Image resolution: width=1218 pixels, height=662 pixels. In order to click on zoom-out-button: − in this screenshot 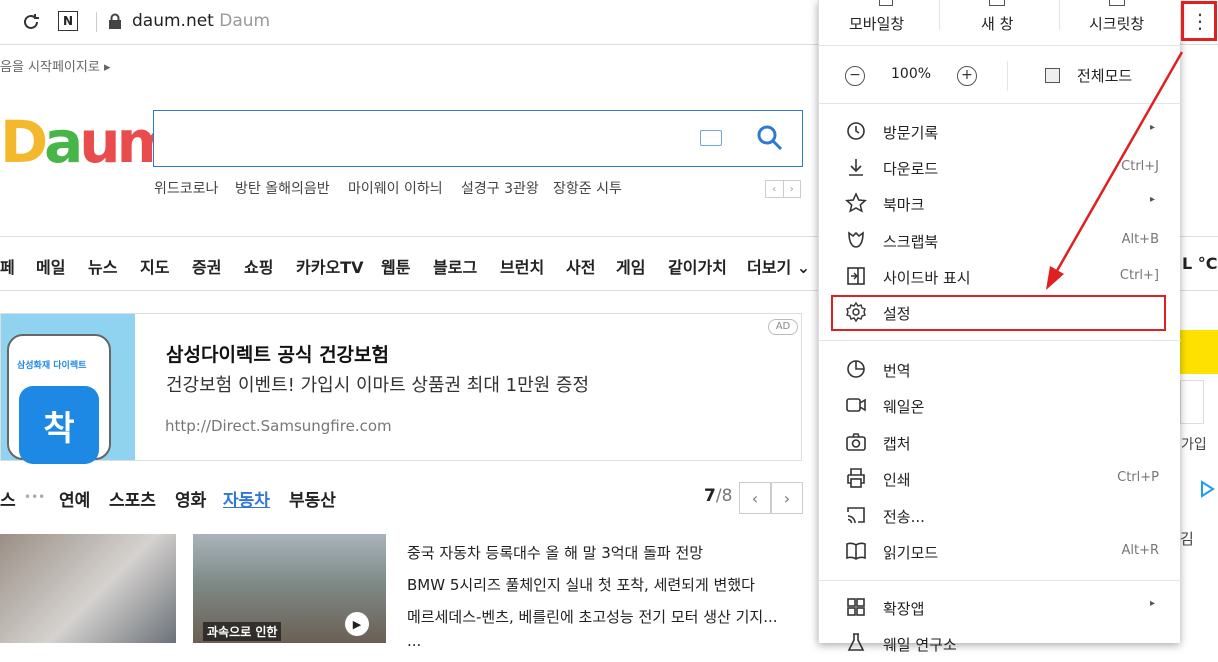, I will do `click(855, 76)`.